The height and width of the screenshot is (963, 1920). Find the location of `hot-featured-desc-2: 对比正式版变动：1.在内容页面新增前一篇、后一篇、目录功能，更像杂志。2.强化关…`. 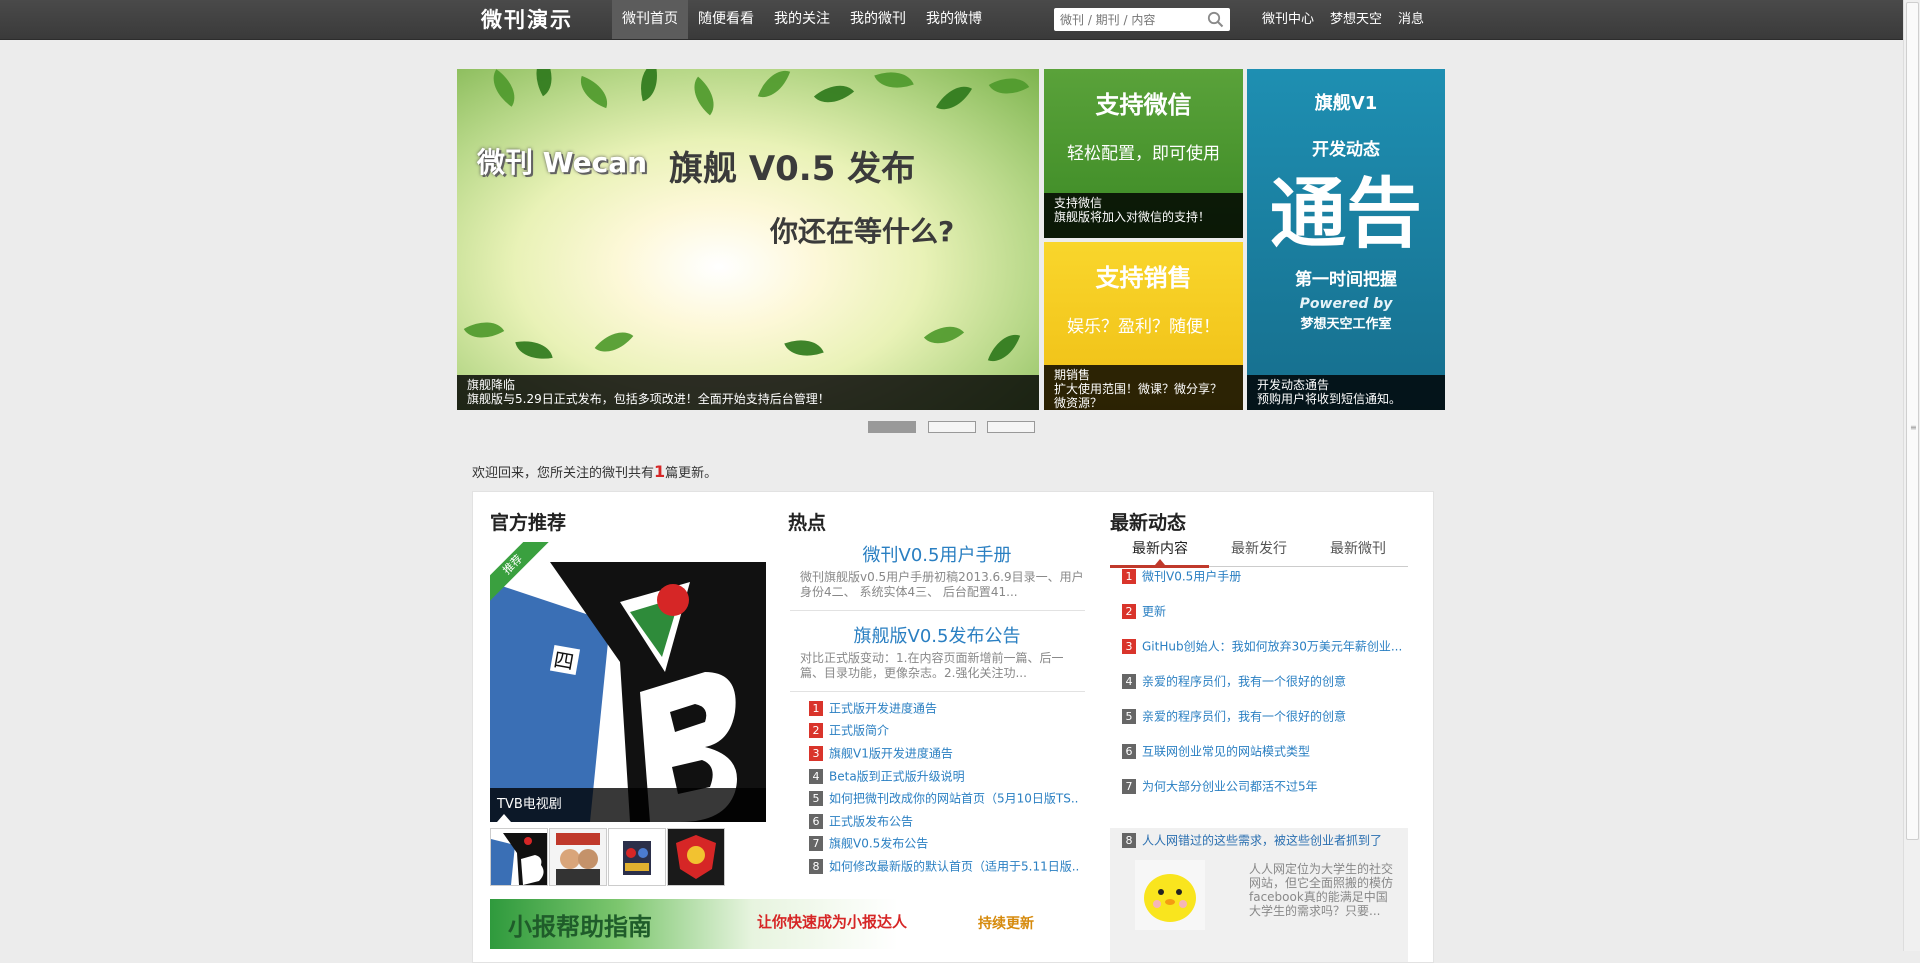

hot-featured-desc-2: 对比正式版变动：1.在内容页面新增前一篇、后一篇、目录功能，更像杂志。2.强化关… is located at coordinates (932, 665).